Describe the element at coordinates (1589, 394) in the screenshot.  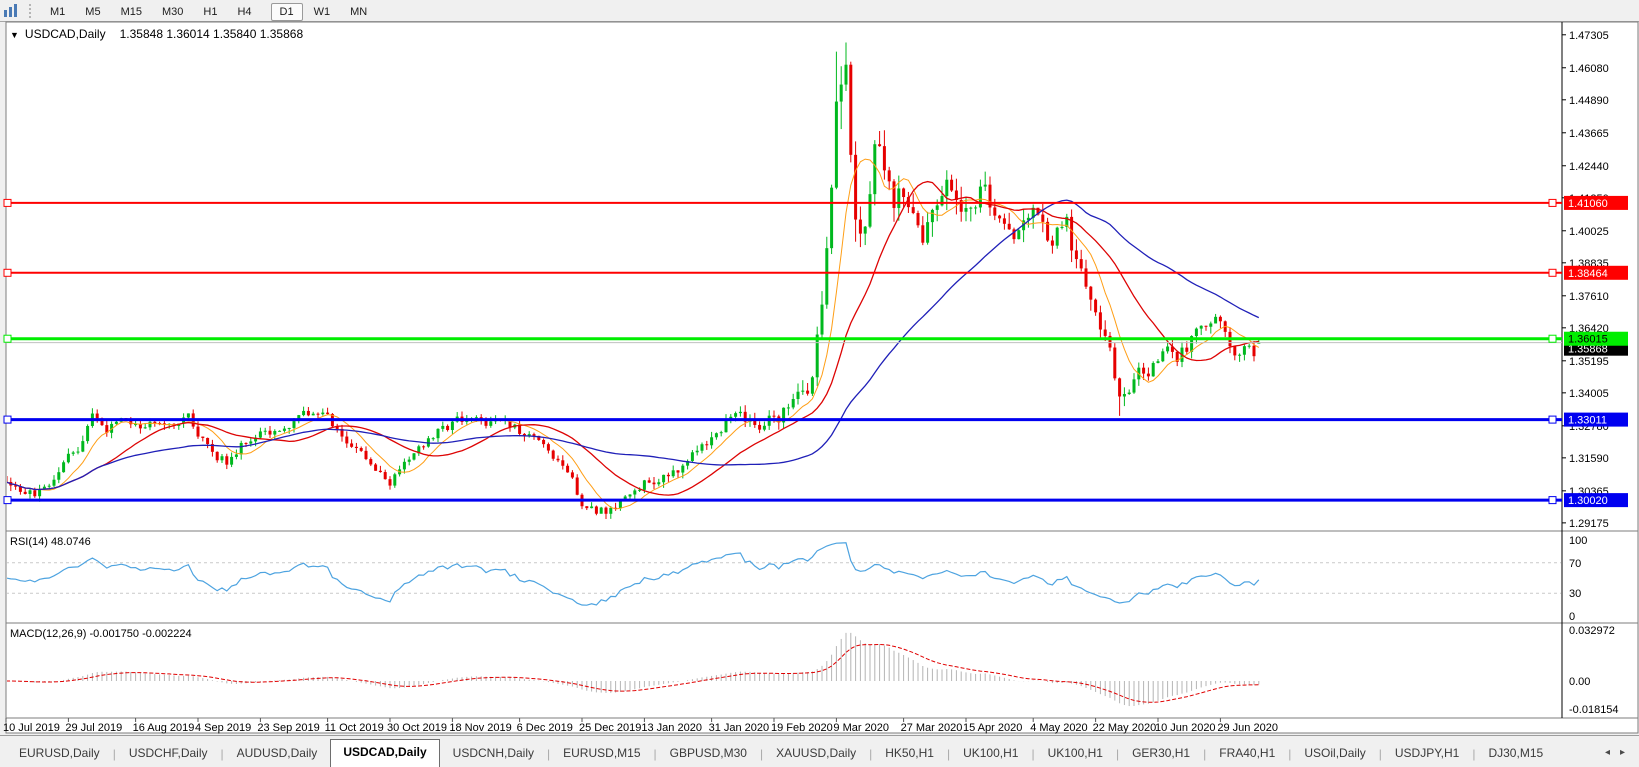
I see `price-tick-label: 1.34005` at that location.